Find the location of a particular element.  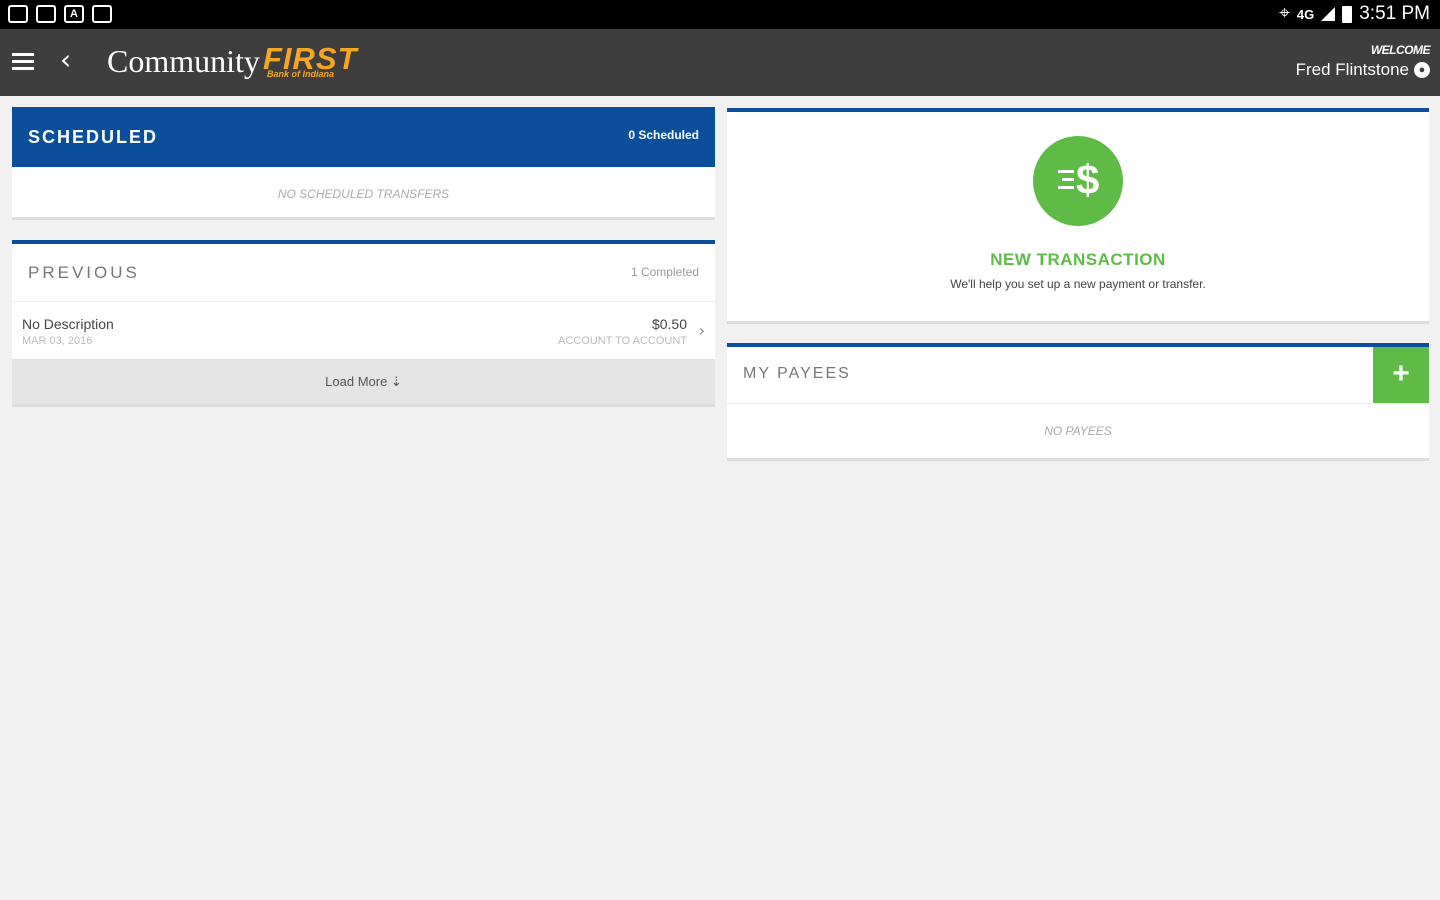

logo-subtext: Bank of Indiana is located at coordinates (301, 74).